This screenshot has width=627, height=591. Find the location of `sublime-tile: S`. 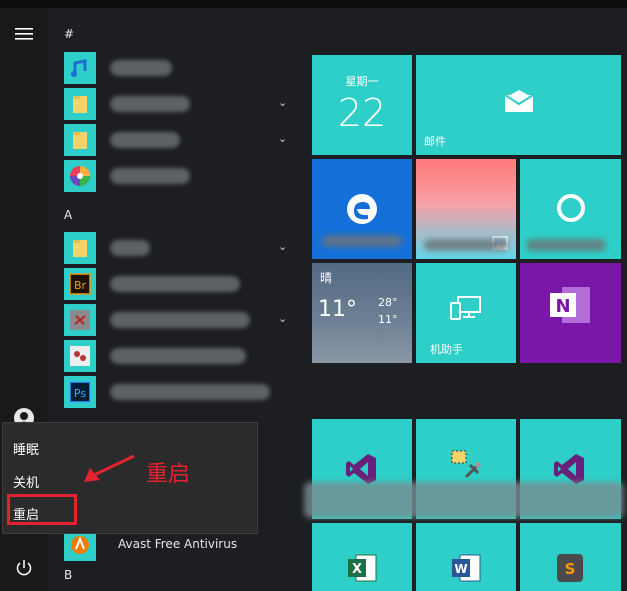

sublime-tile: S is located at coordinates (570, 557).